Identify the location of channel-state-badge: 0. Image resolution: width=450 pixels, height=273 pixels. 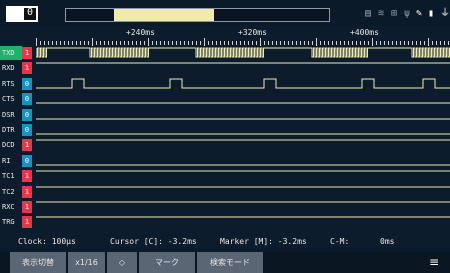
(27, 160).